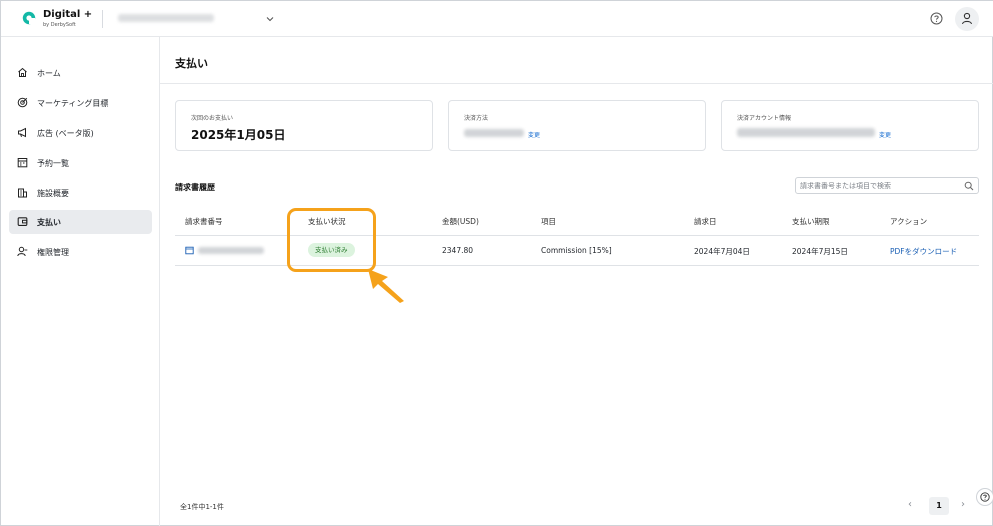 This screenshot has height=526, width=993. I want to click on annotation-highlight-box, so click(331, 240).